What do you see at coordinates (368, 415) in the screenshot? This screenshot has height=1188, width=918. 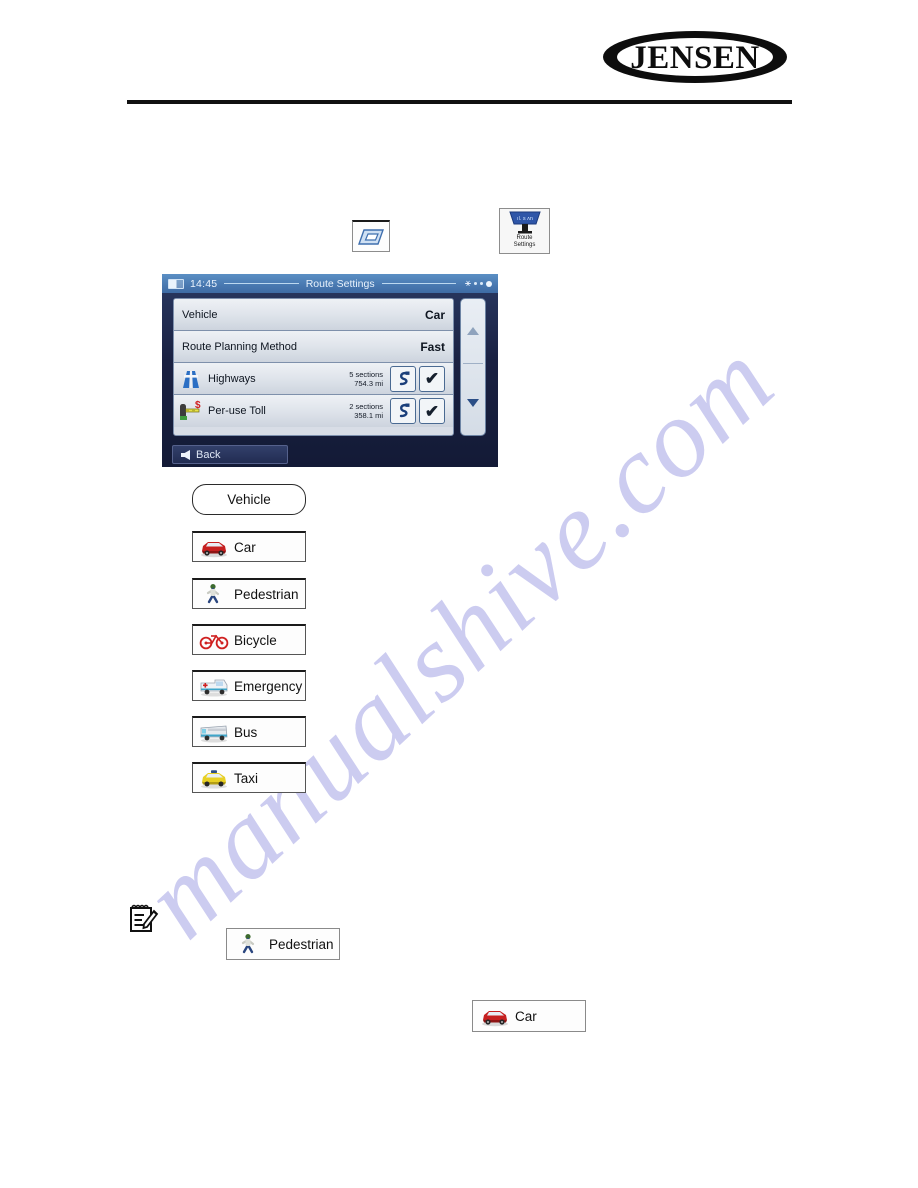 I see `row-distance: 358.1 mi` at bounding box center [368, 415].